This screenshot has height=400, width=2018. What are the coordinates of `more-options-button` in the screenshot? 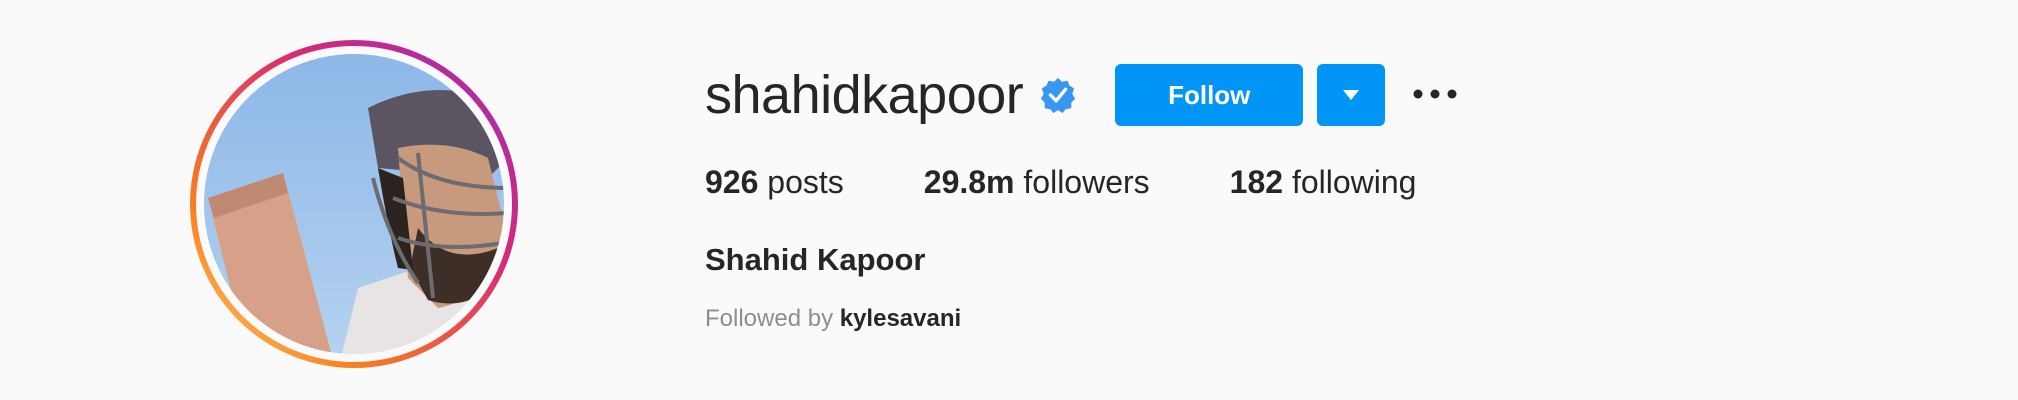 It's located at (1435, 95).